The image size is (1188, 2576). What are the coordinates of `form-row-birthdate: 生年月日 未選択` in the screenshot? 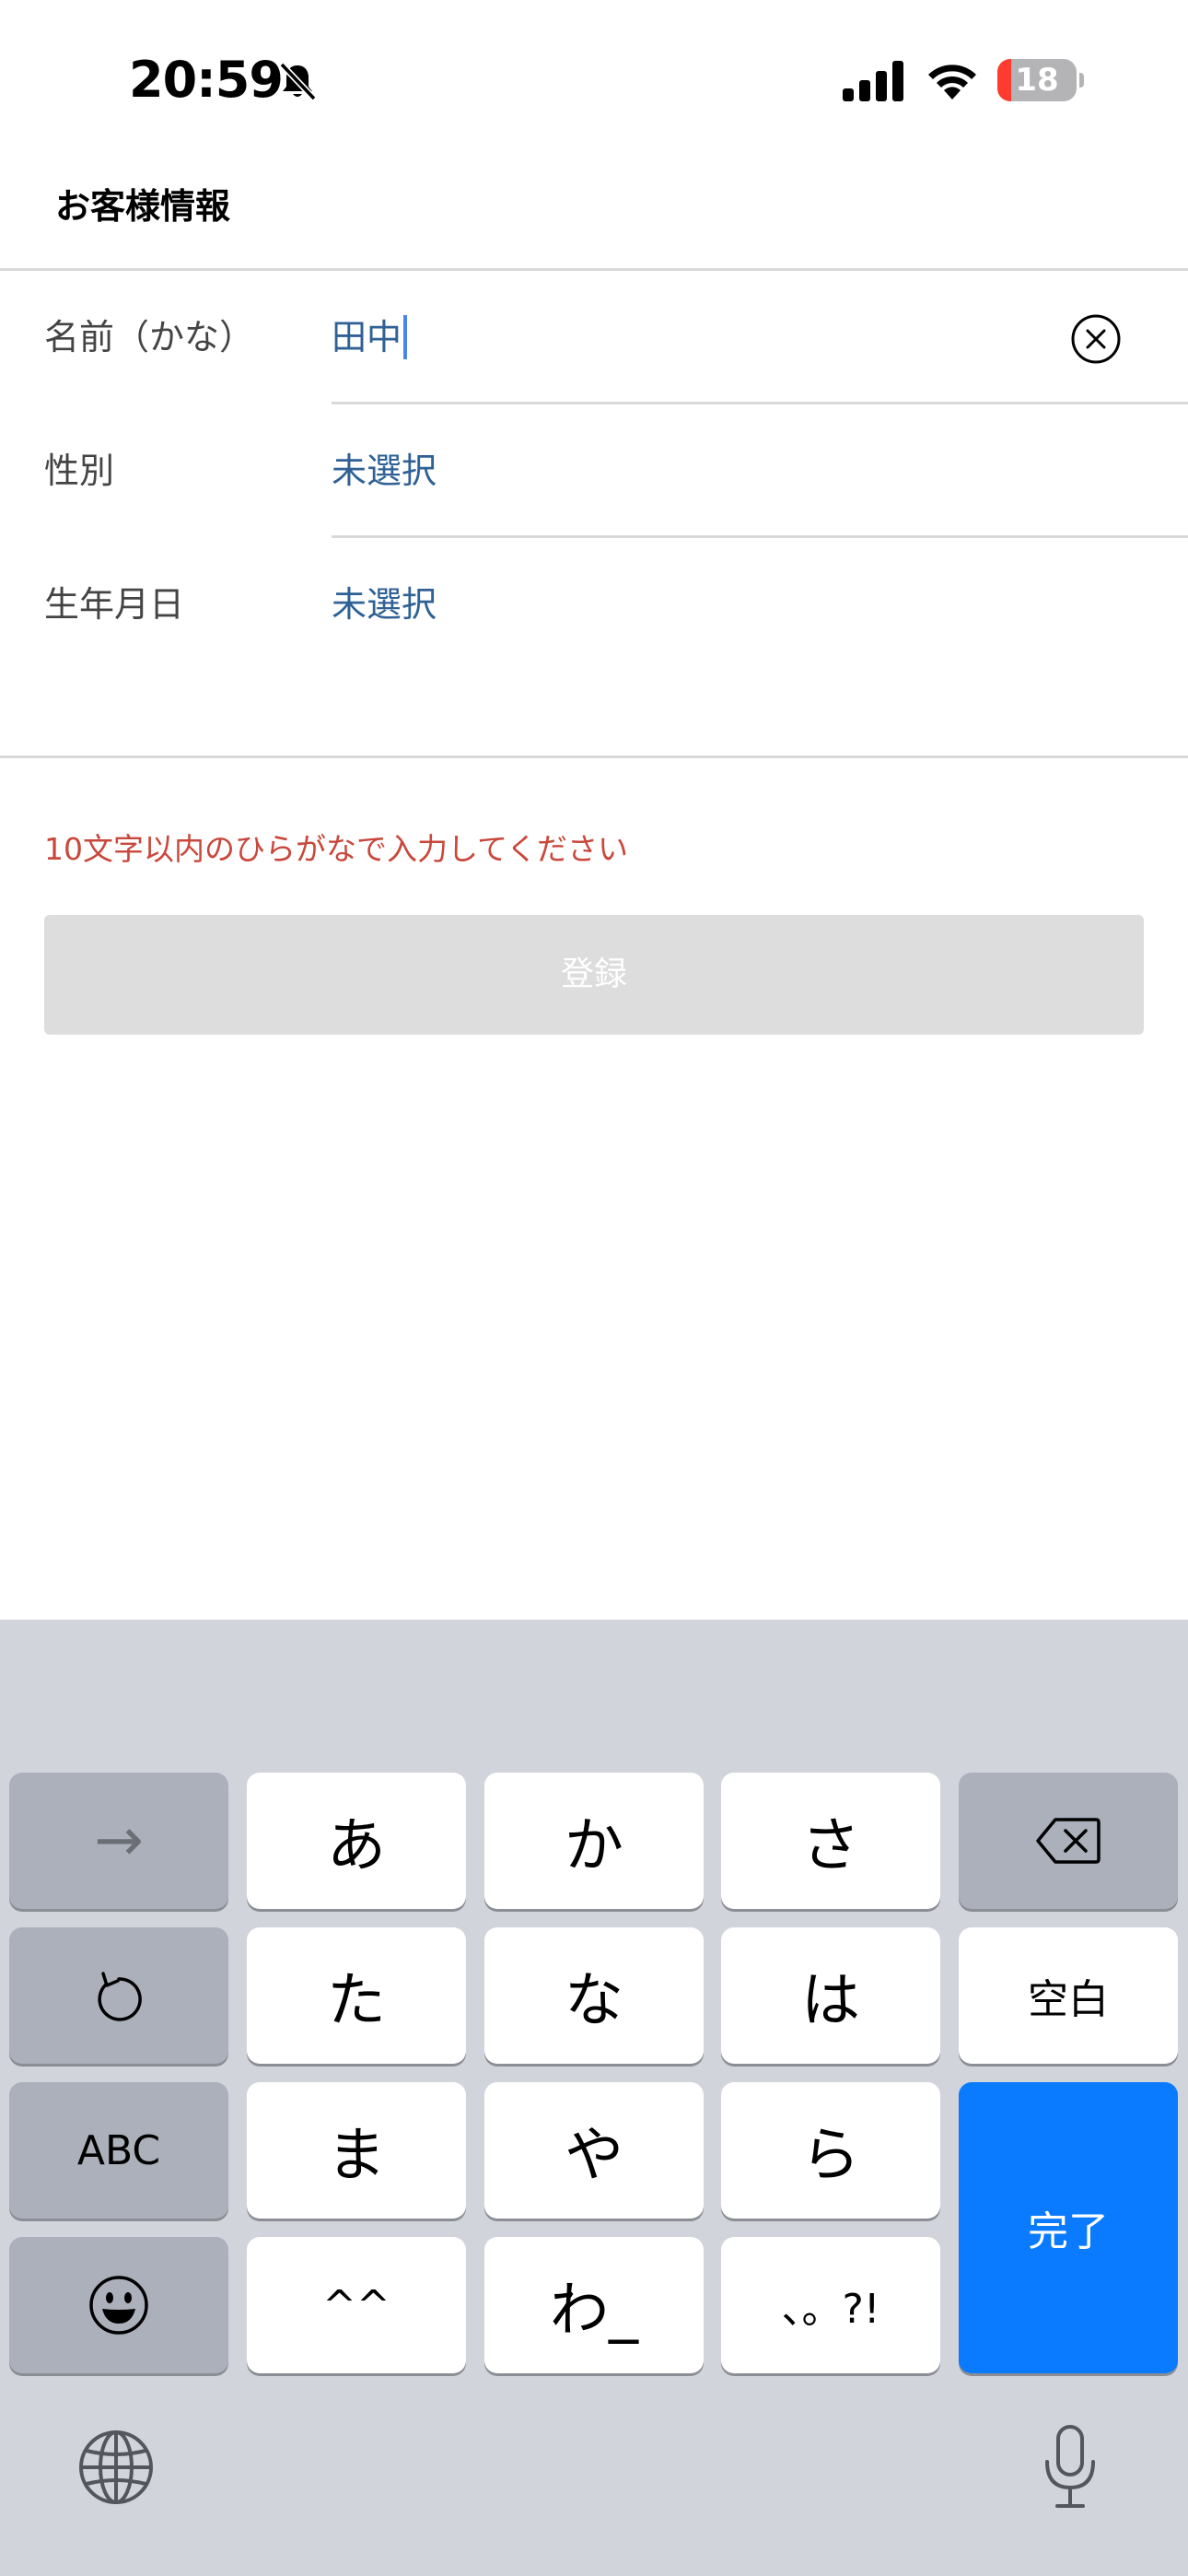 It's located at (594, 605).